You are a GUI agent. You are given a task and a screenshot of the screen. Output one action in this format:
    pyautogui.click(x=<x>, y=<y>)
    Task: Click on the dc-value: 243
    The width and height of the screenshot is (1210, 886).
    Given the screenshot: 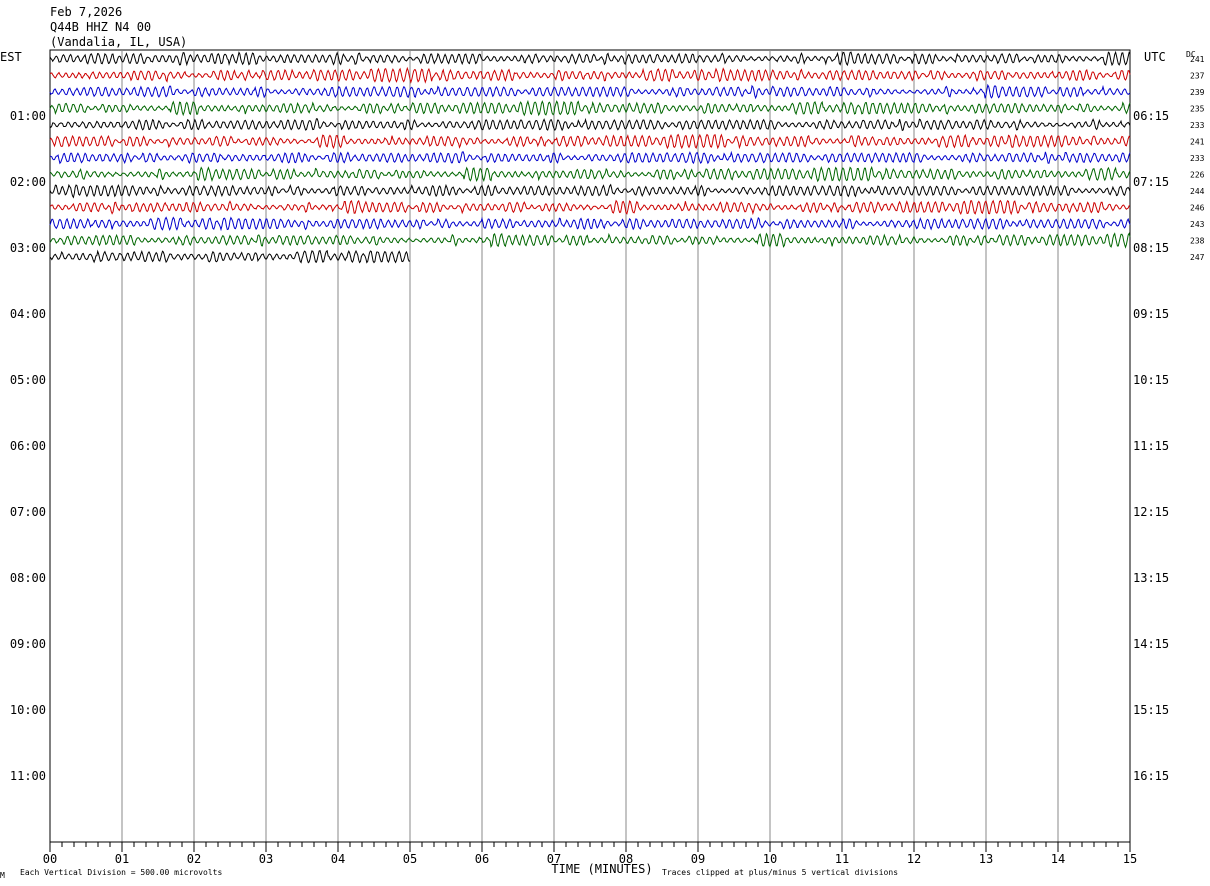 What is the action you would take?
    pyautogui.click(x=1197, y=224)
    